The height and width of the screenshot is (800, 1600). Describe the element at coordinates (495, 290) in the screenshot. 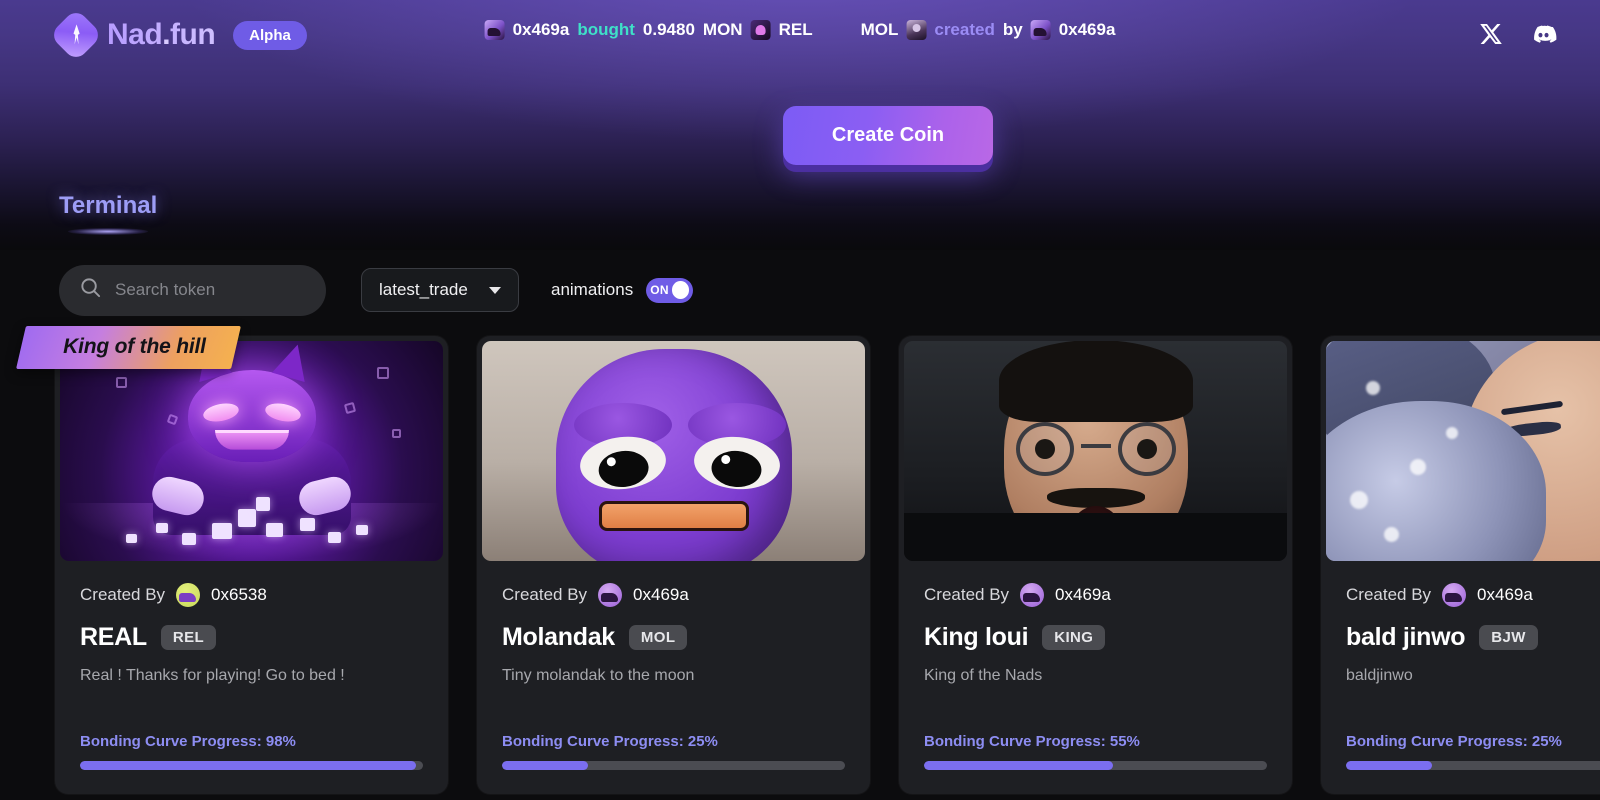

I see `chevron-down-icon` at that location.